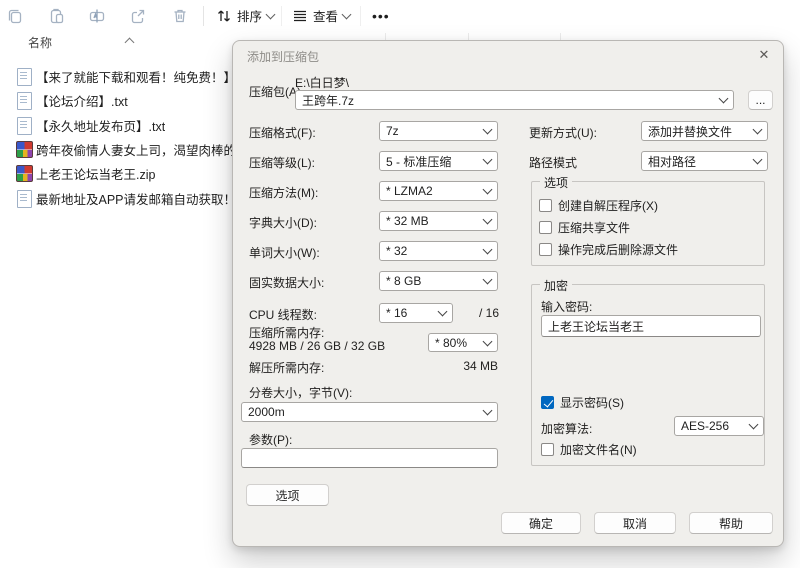  Describe the element at coordinates (438, 221) in the screenshot. I see `dictionary-select: * 32 MB` at that location.